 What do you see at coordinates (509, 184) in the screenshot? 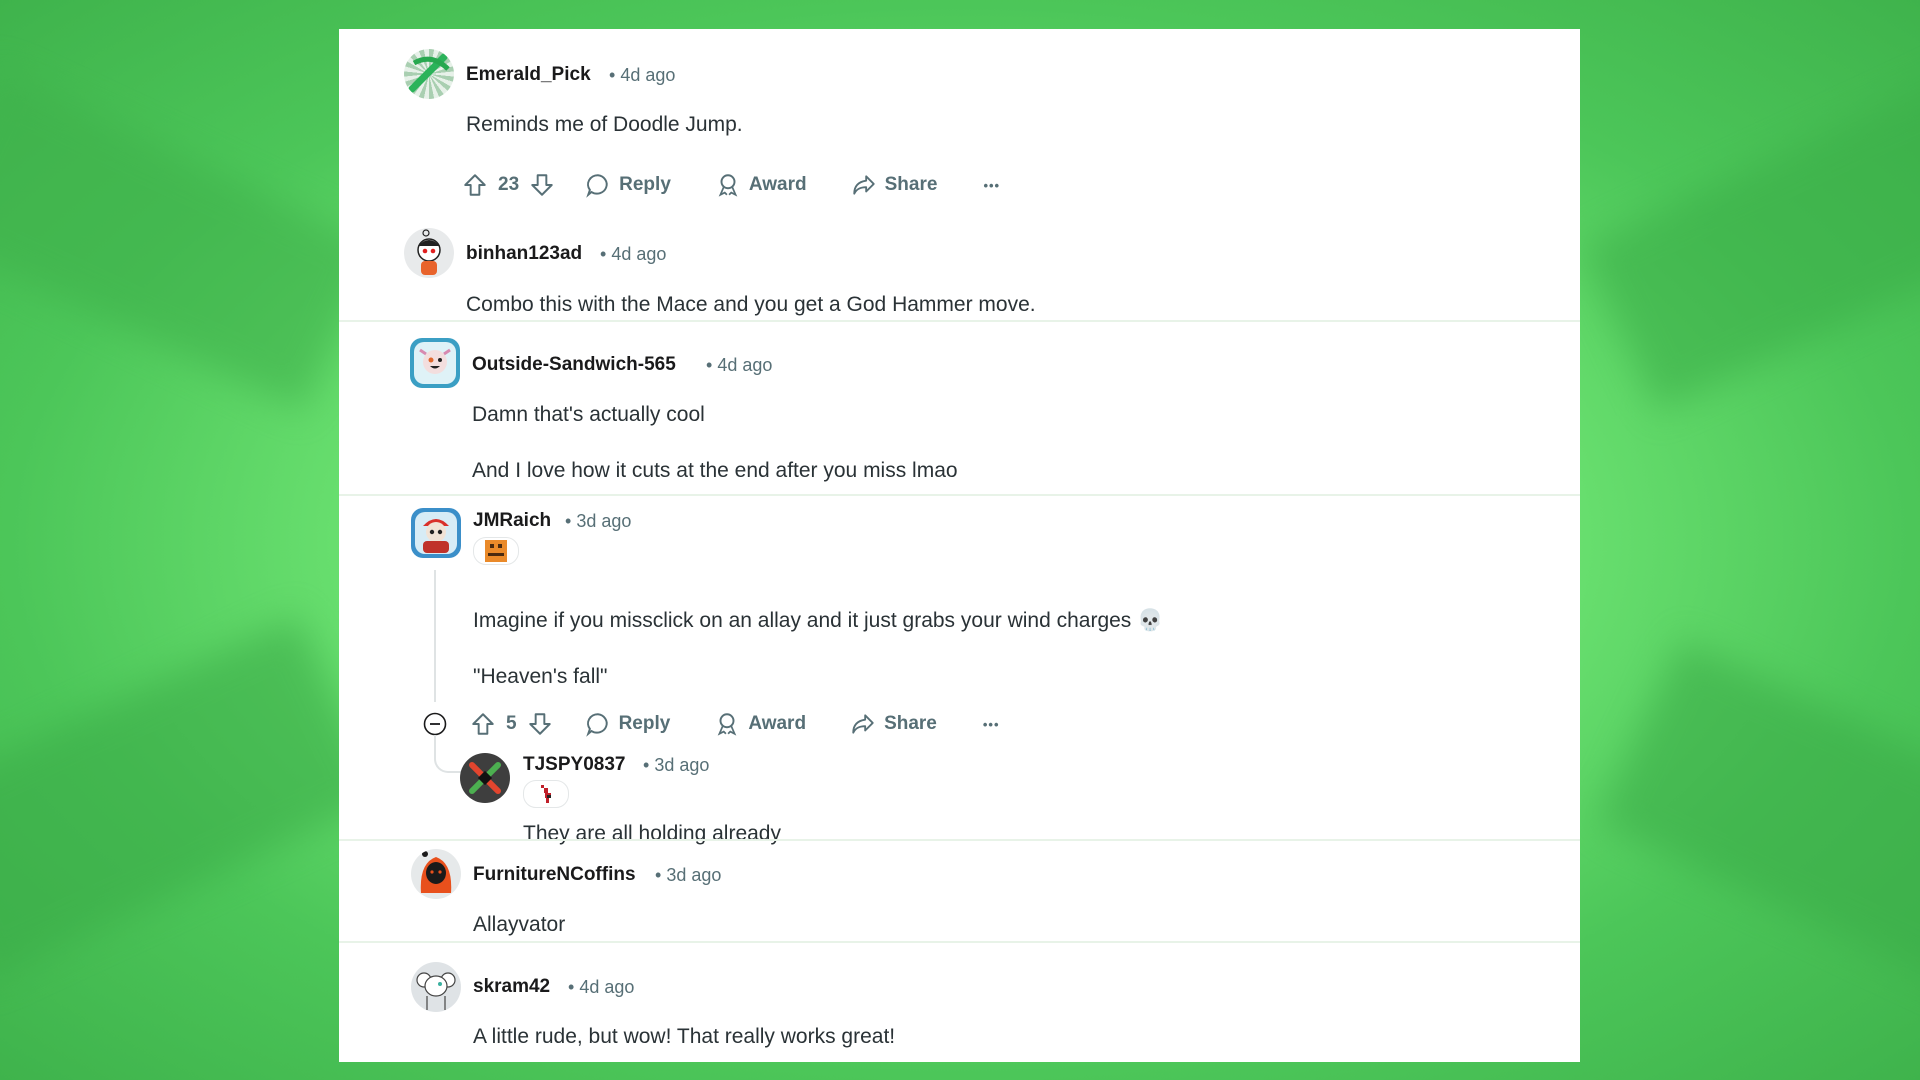
I see `vote-count: 23` at bounding box center [509, 184].